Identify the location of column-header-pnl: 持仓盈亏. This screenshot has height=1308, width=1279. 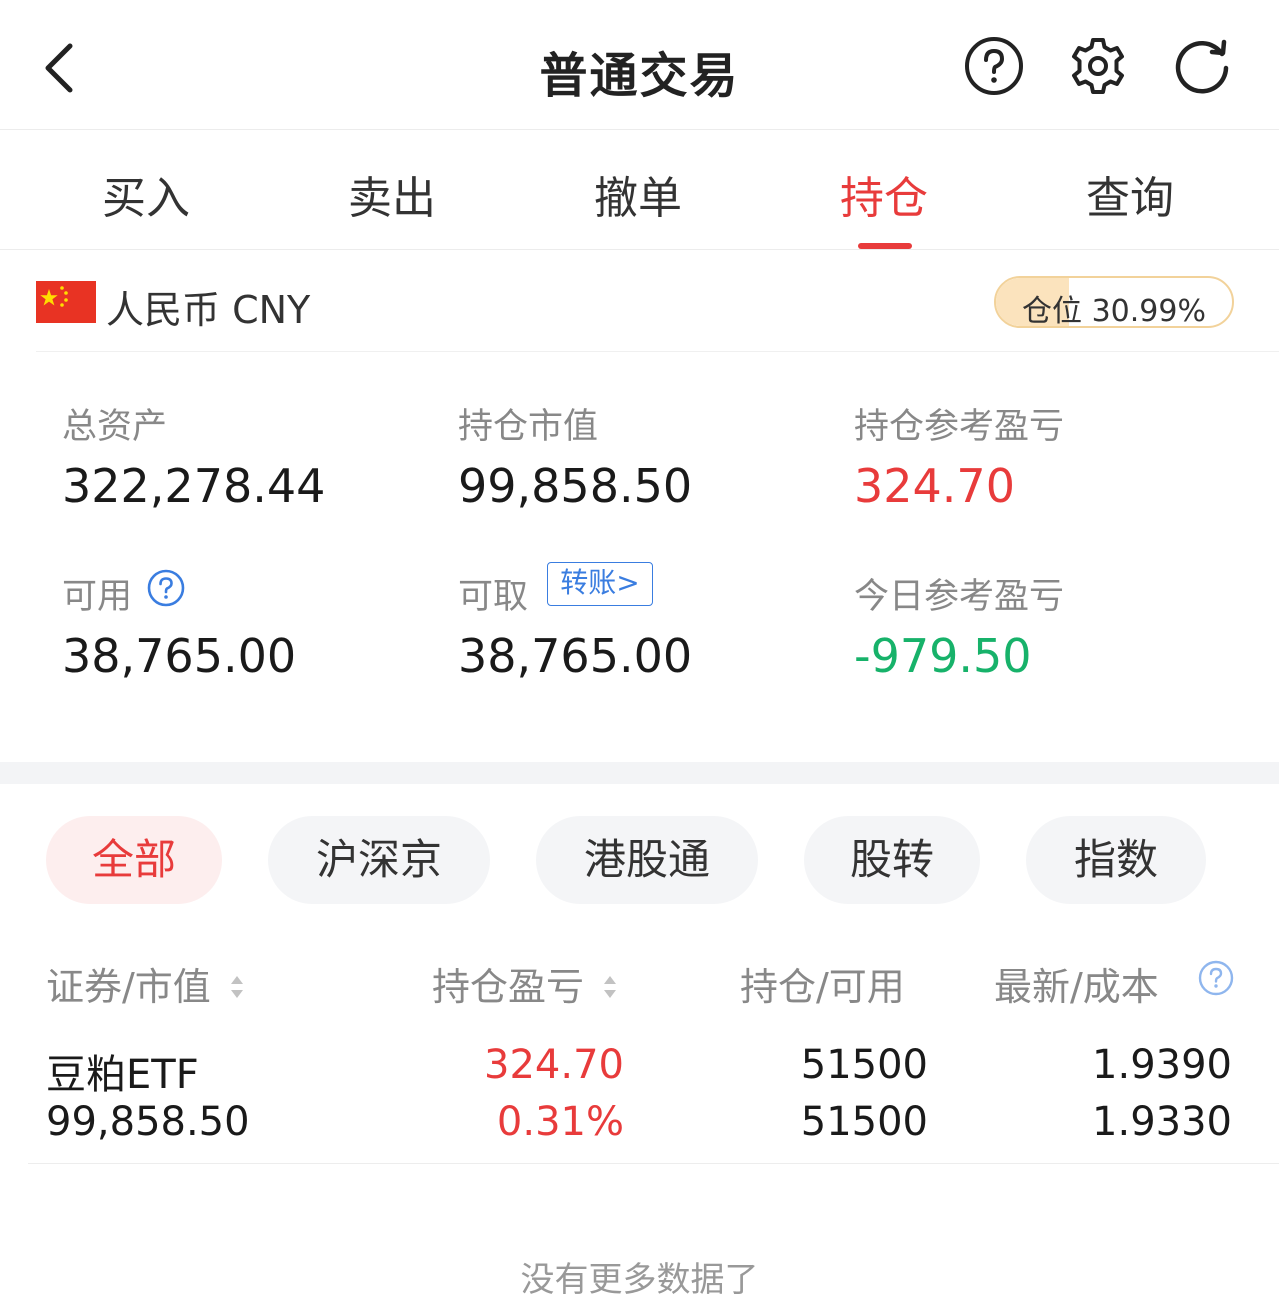
(525, 983).